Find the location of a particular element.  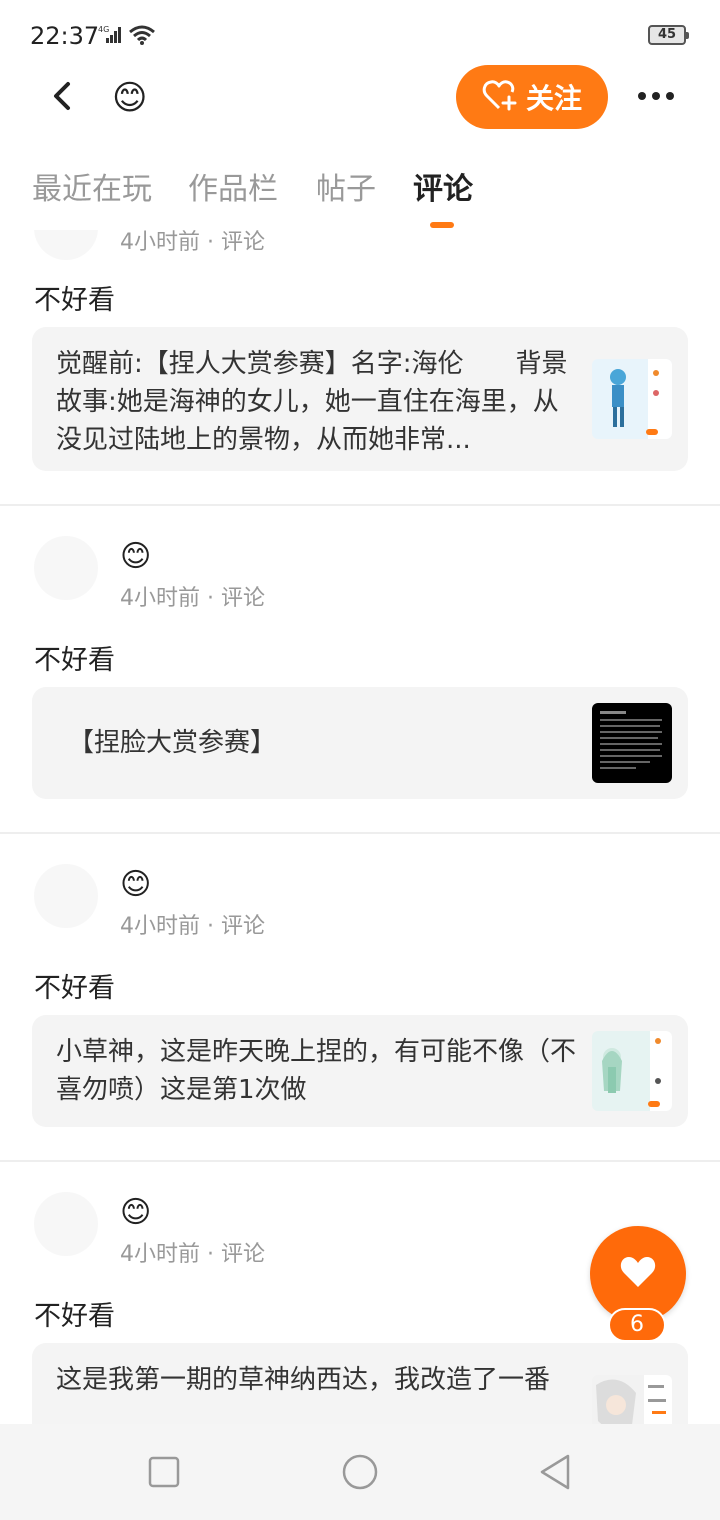

profile-header: 😊 关注 is located at coordinates (360, 100).